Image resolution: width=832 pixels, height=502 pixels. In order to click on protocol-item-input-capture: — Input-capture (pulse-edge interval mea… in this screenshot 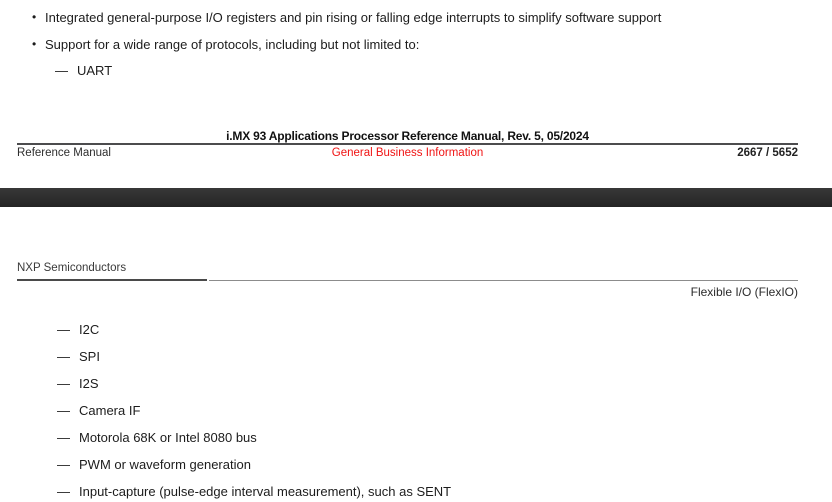, I will do `click(254, 491)`.